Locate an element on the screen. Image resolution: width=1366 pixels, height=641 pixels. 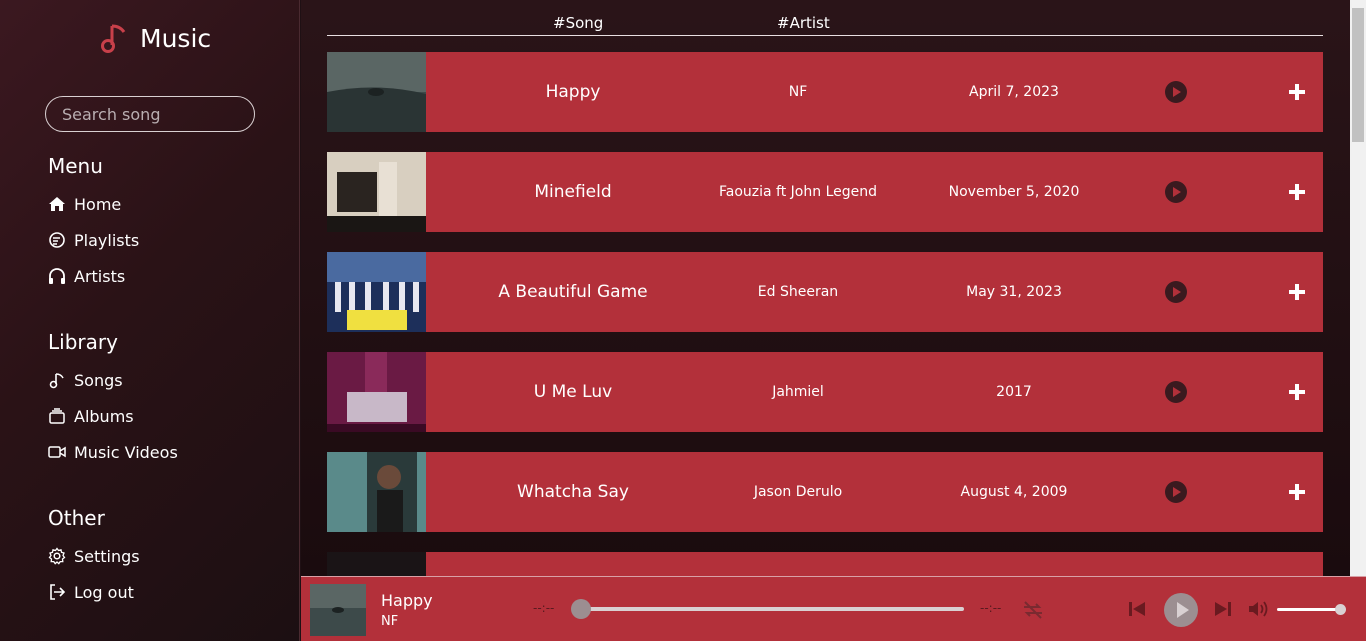
sidebar-item-home: Home is located at coordinates (84, 204).